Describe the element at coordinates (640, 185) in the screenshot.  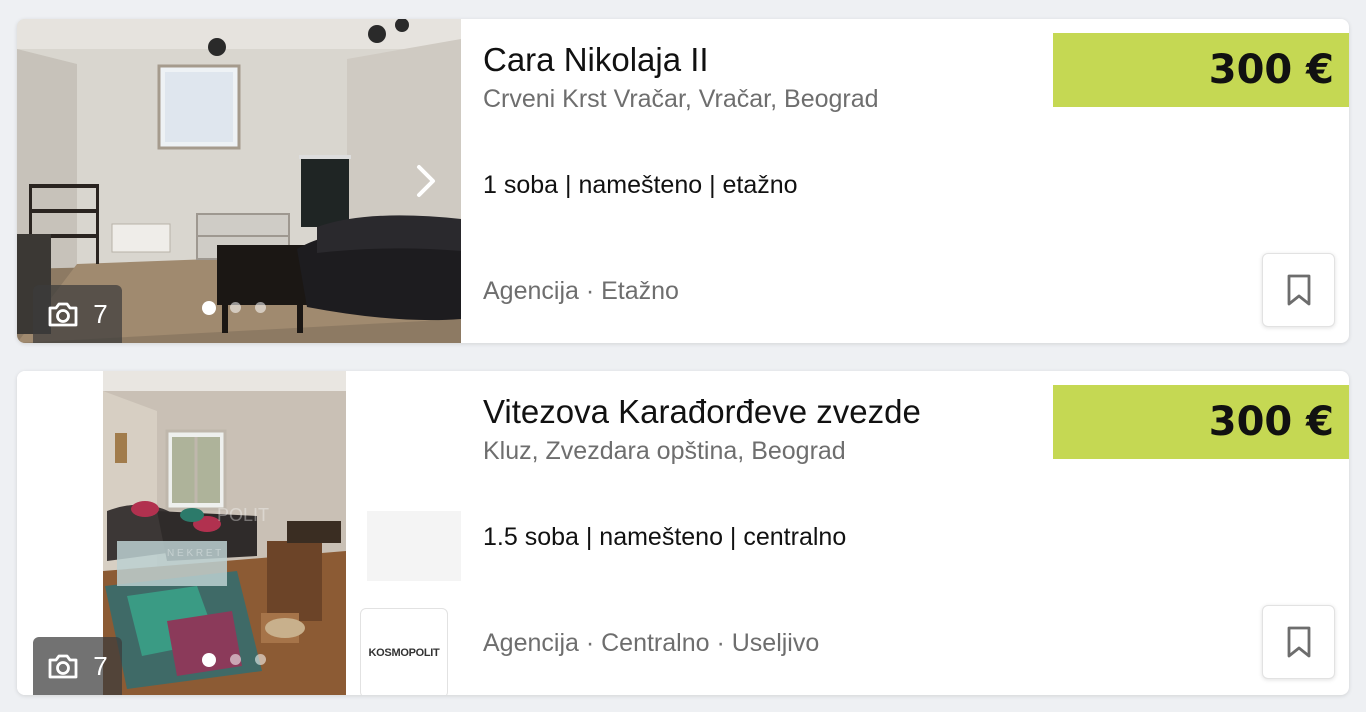
I see `listing-features: 1 soba | namešteno | etažno` at that location.